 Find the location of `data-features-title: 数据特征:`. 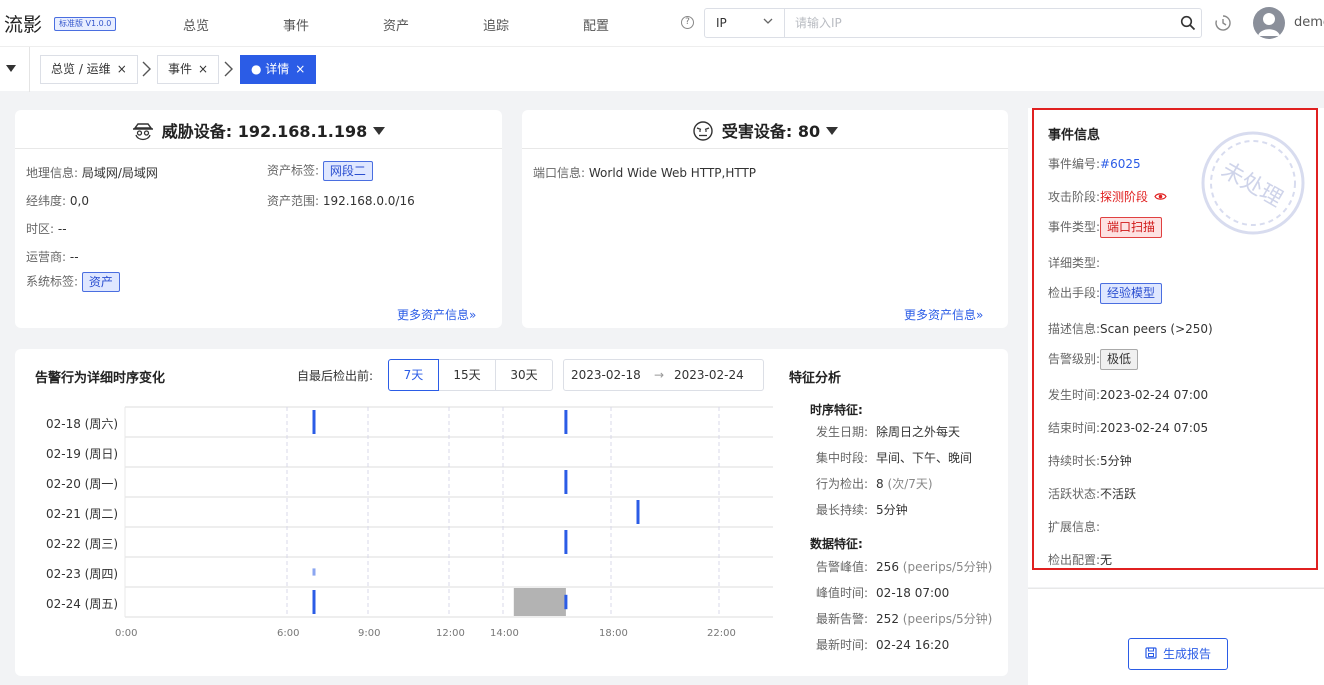

data-features-title: 数据特征: is located at coordinates (836, 544).